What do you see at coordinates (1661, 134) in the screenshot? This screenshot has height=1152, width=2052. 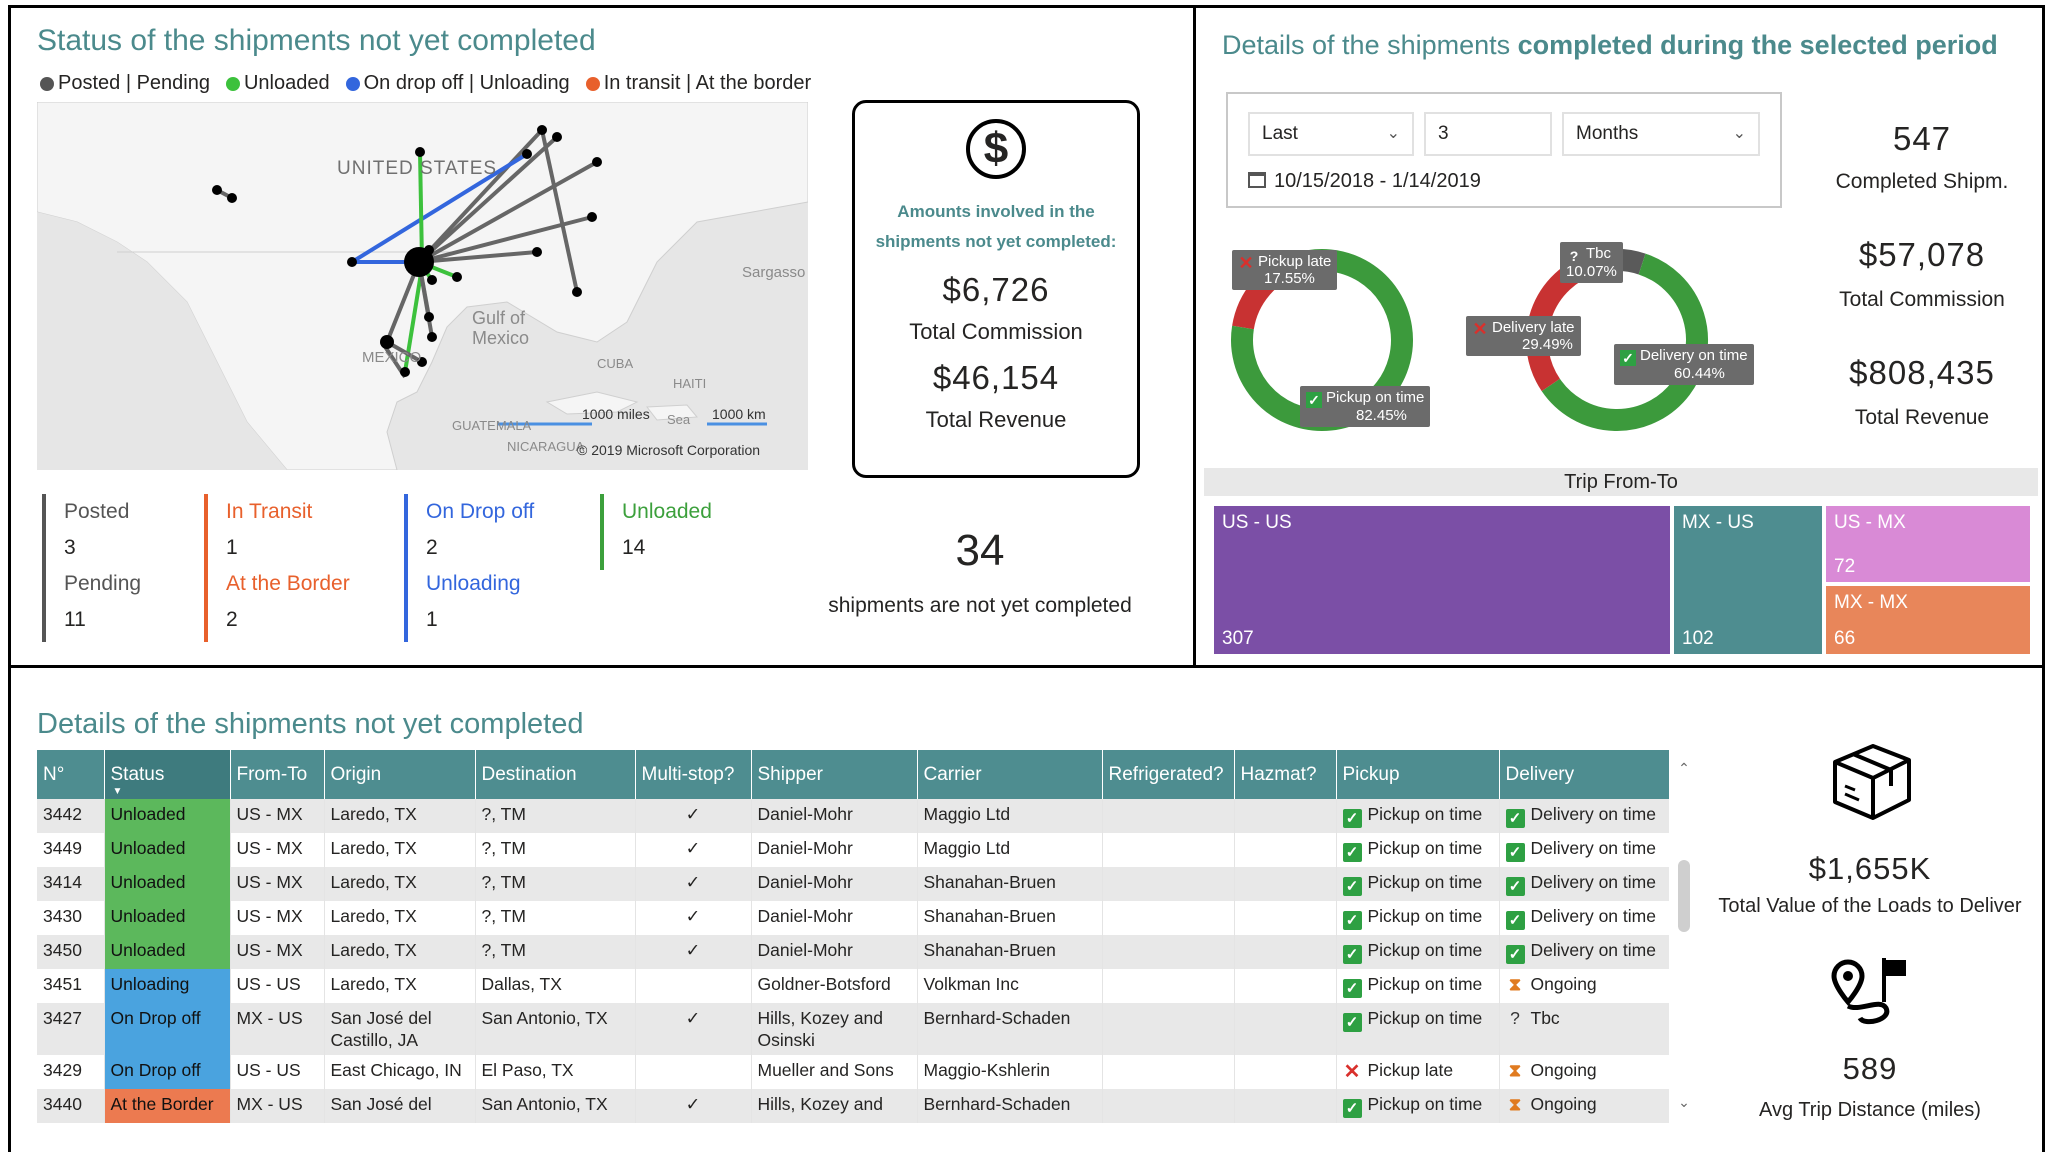 I see `filter-unit-select: Months ⌄` at bounding box center [1661, 134].